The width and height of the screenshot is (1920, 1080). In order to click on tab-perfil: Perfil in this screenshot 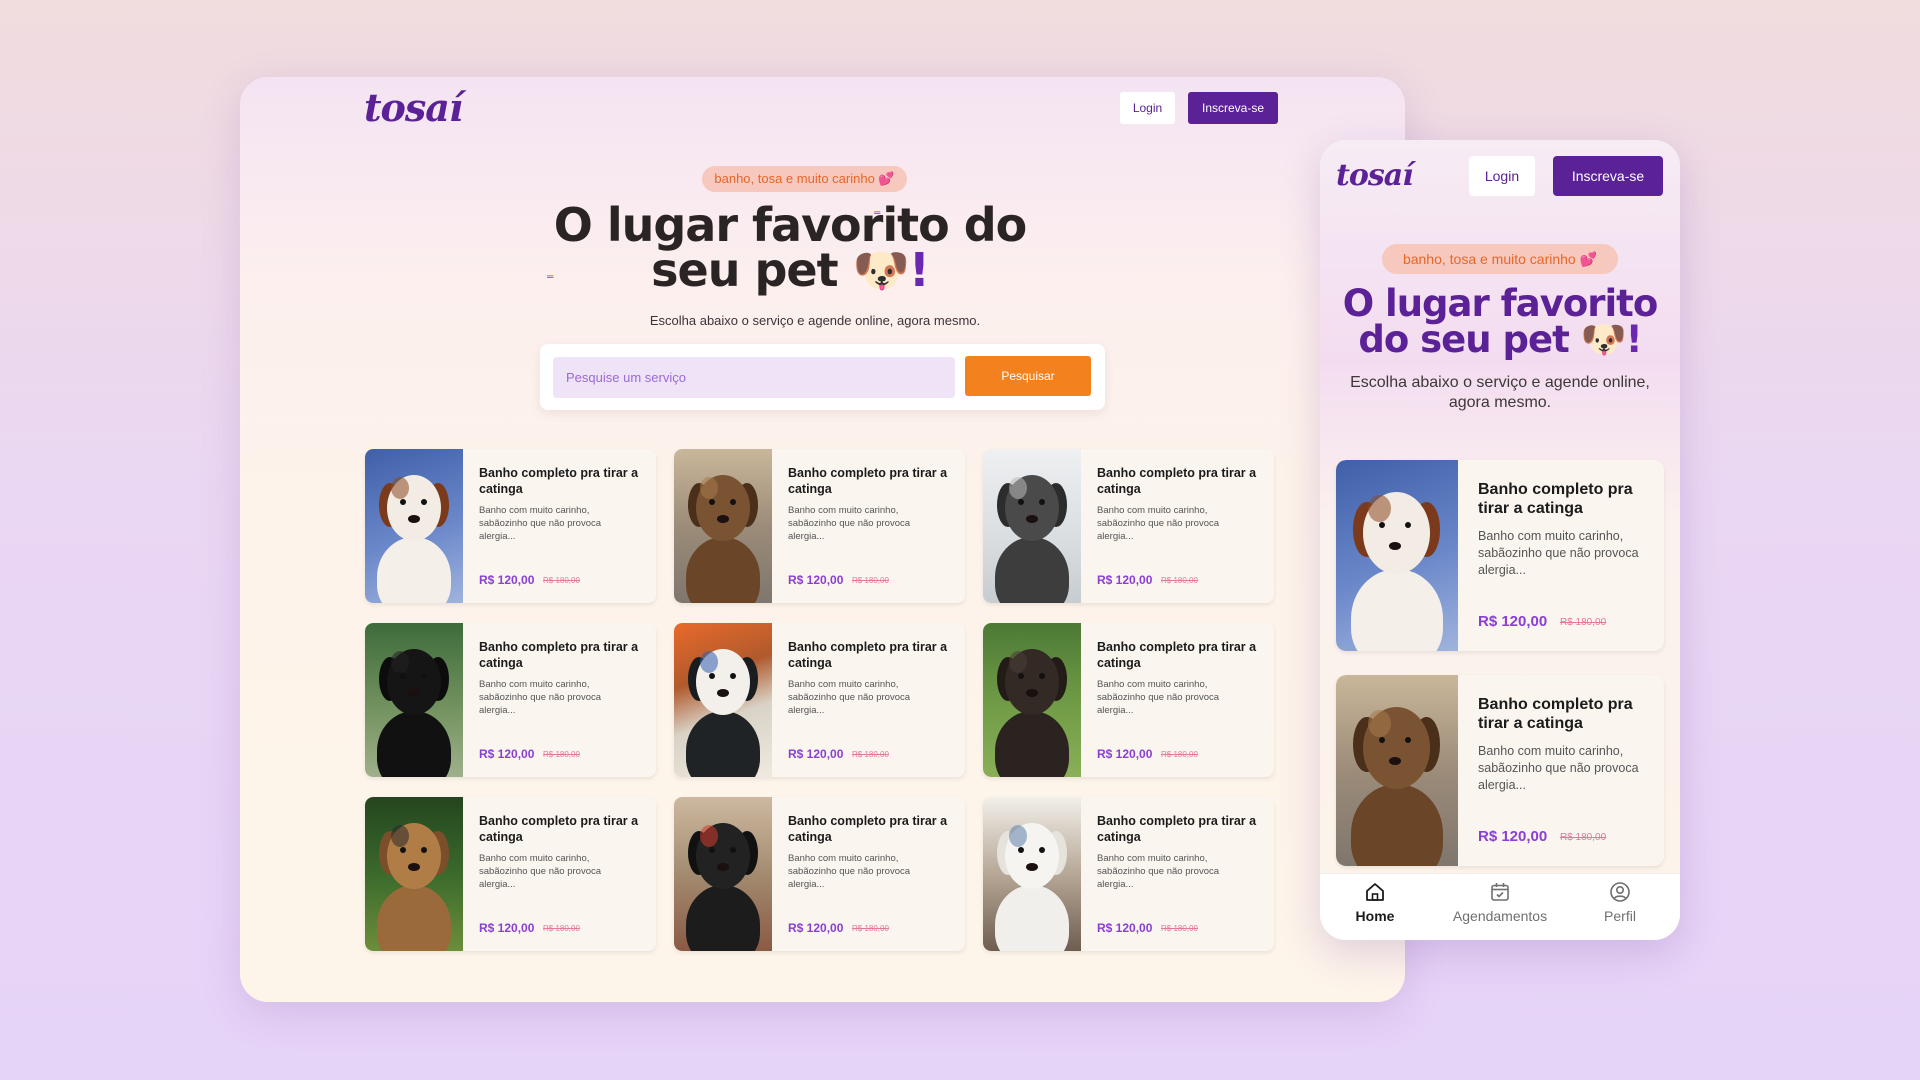, I will do `click(1620, 908)`.